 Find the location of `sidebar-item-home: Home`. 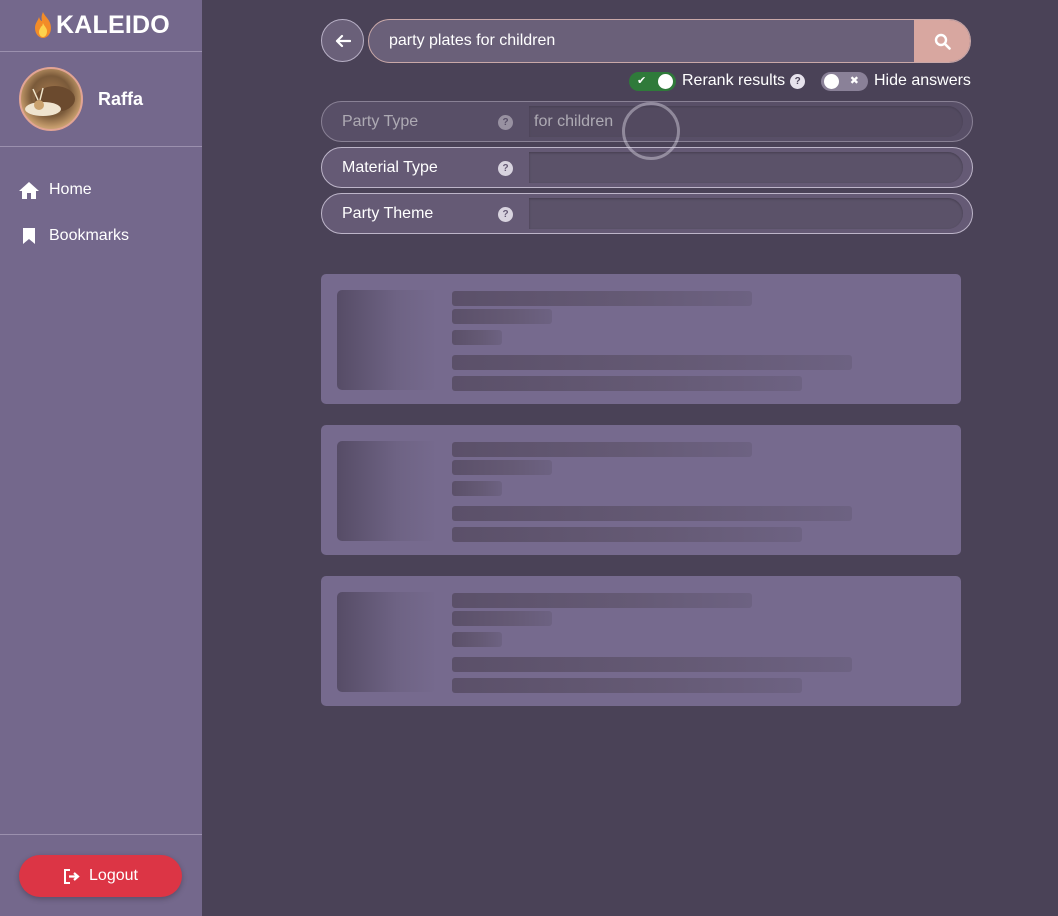

sidebar-item-home: Home is located at coordinates (101, 190).